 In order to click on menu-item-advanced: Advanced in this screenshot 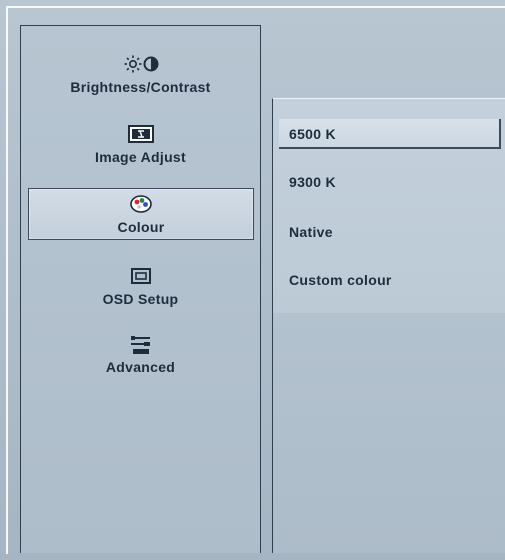, I will do `click(140, 354)`.